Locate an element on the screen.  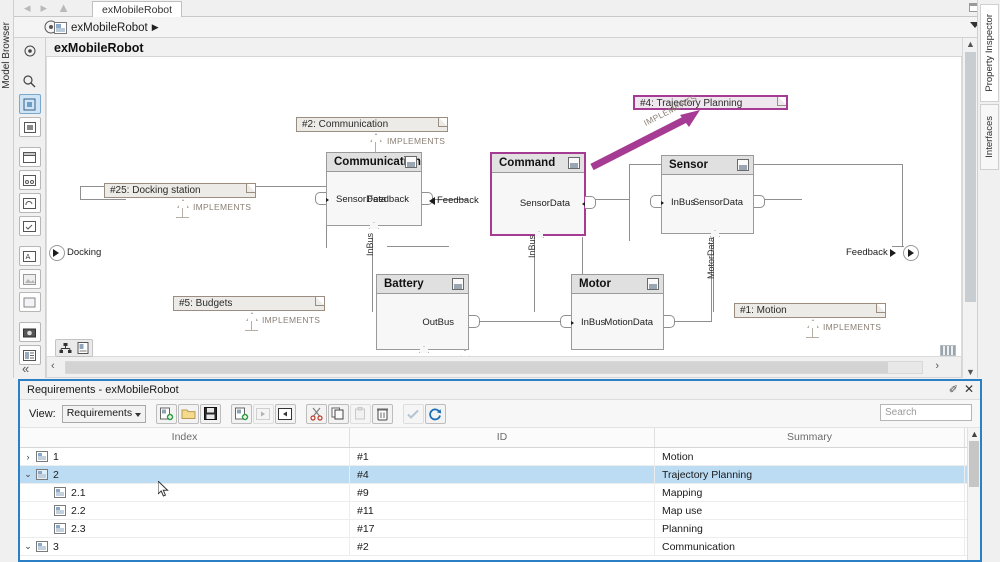
horizontal-scroll-track is located at coordinates (494, 367).